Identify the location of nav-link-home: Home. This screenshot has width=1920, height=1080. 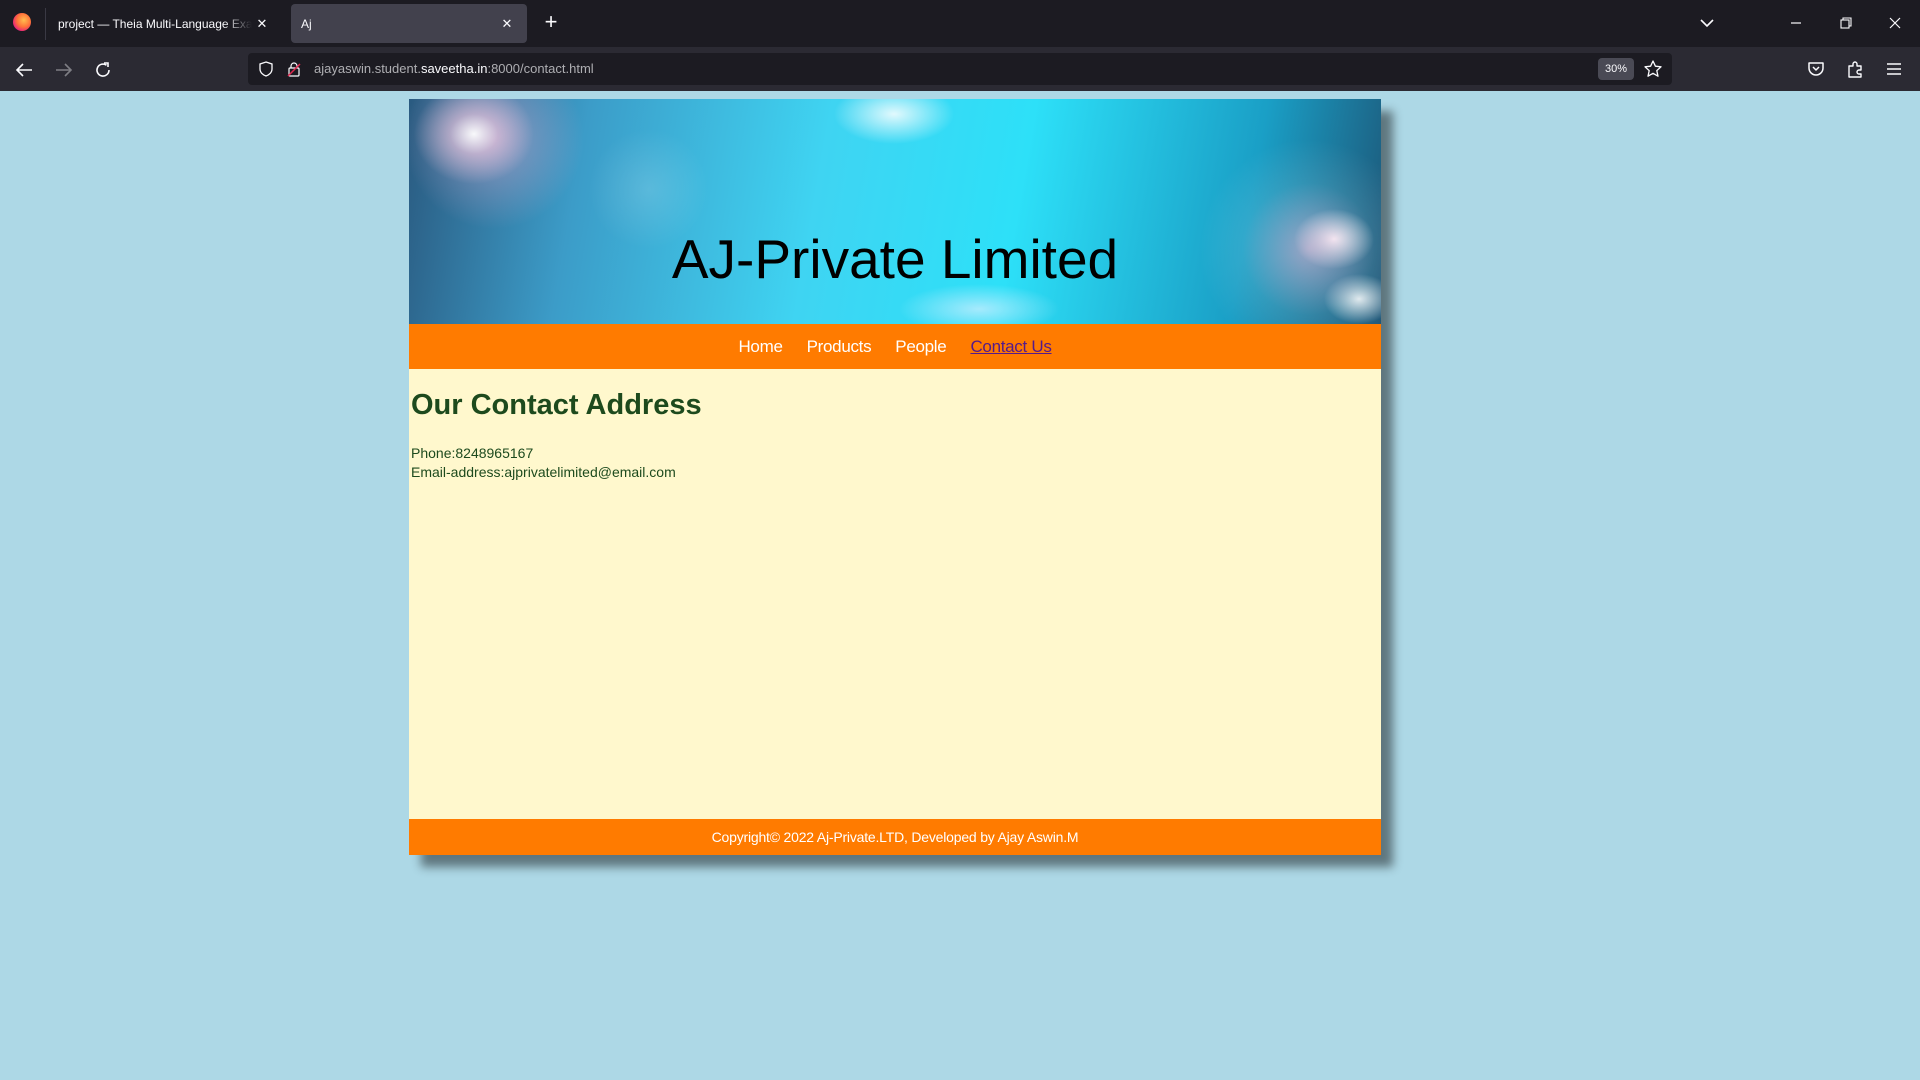
(760, 347).